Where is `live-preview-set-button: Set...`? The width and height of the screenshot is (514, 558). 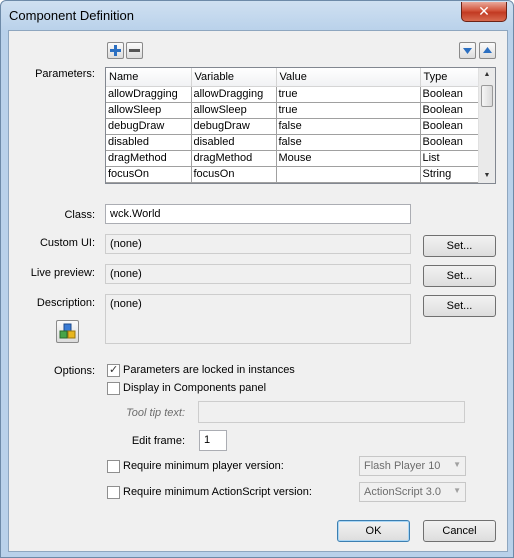
live-preview-set-button: Set... is located at coordinates (459, 276).